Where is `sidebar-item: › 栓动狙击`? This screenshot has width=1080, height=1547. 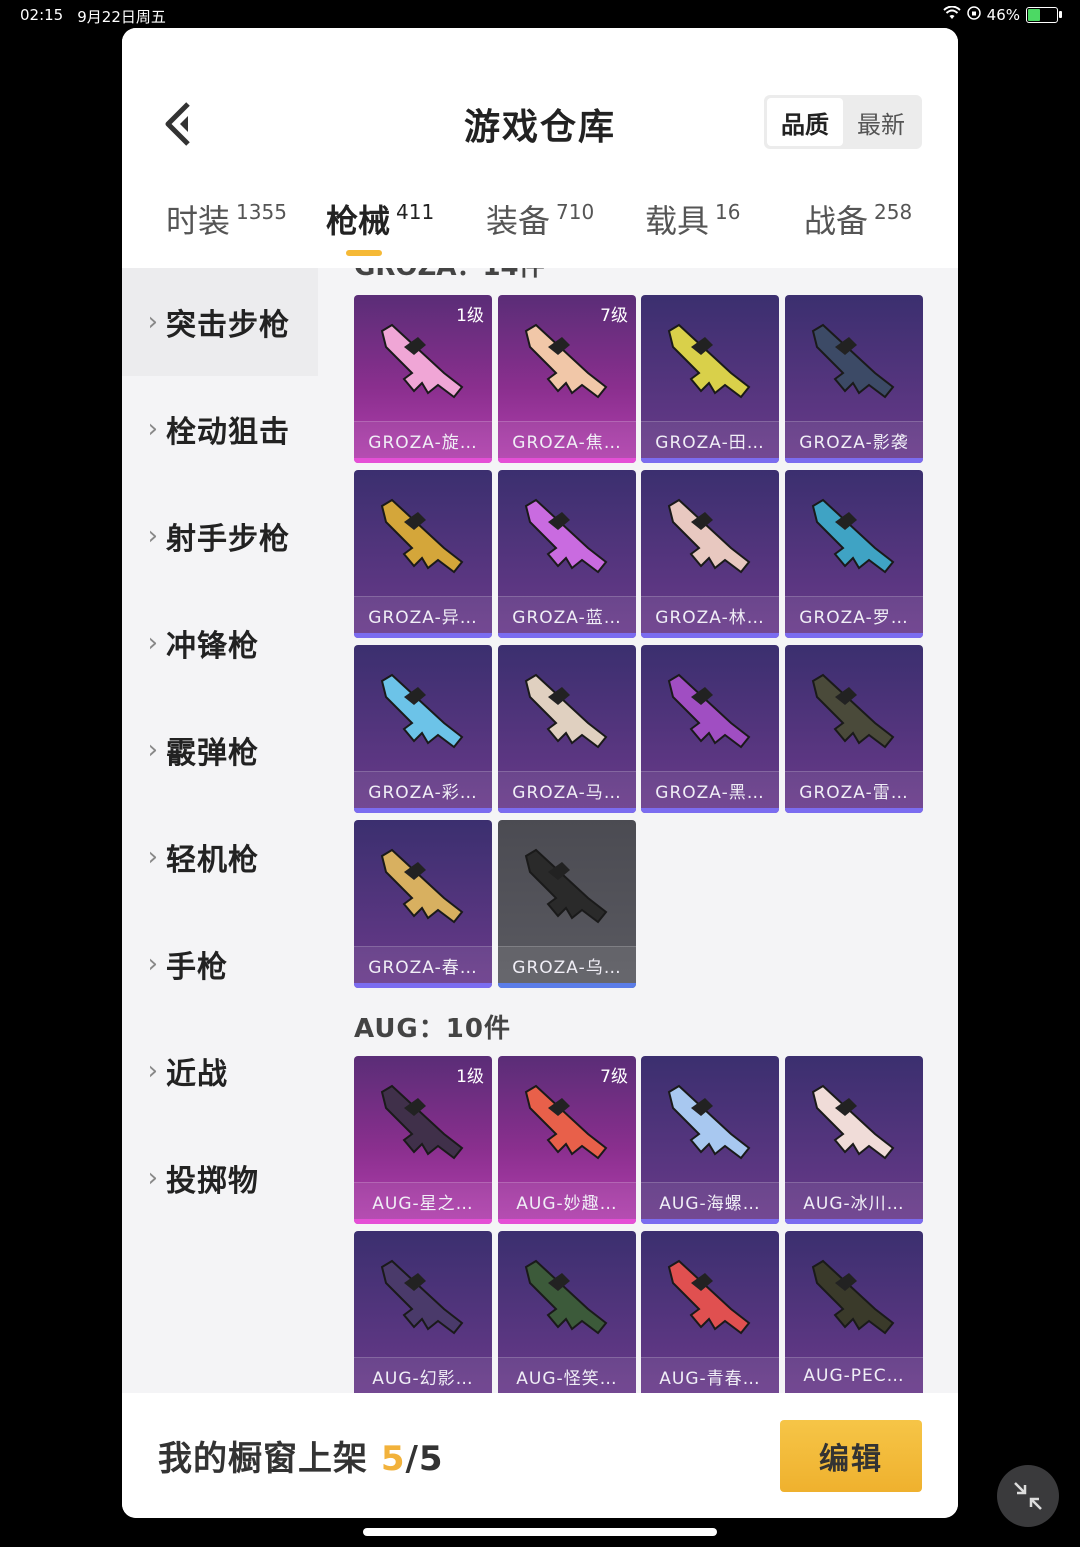 sidebar-item: › 栓动狙击 is located at coordinates (220, 429).